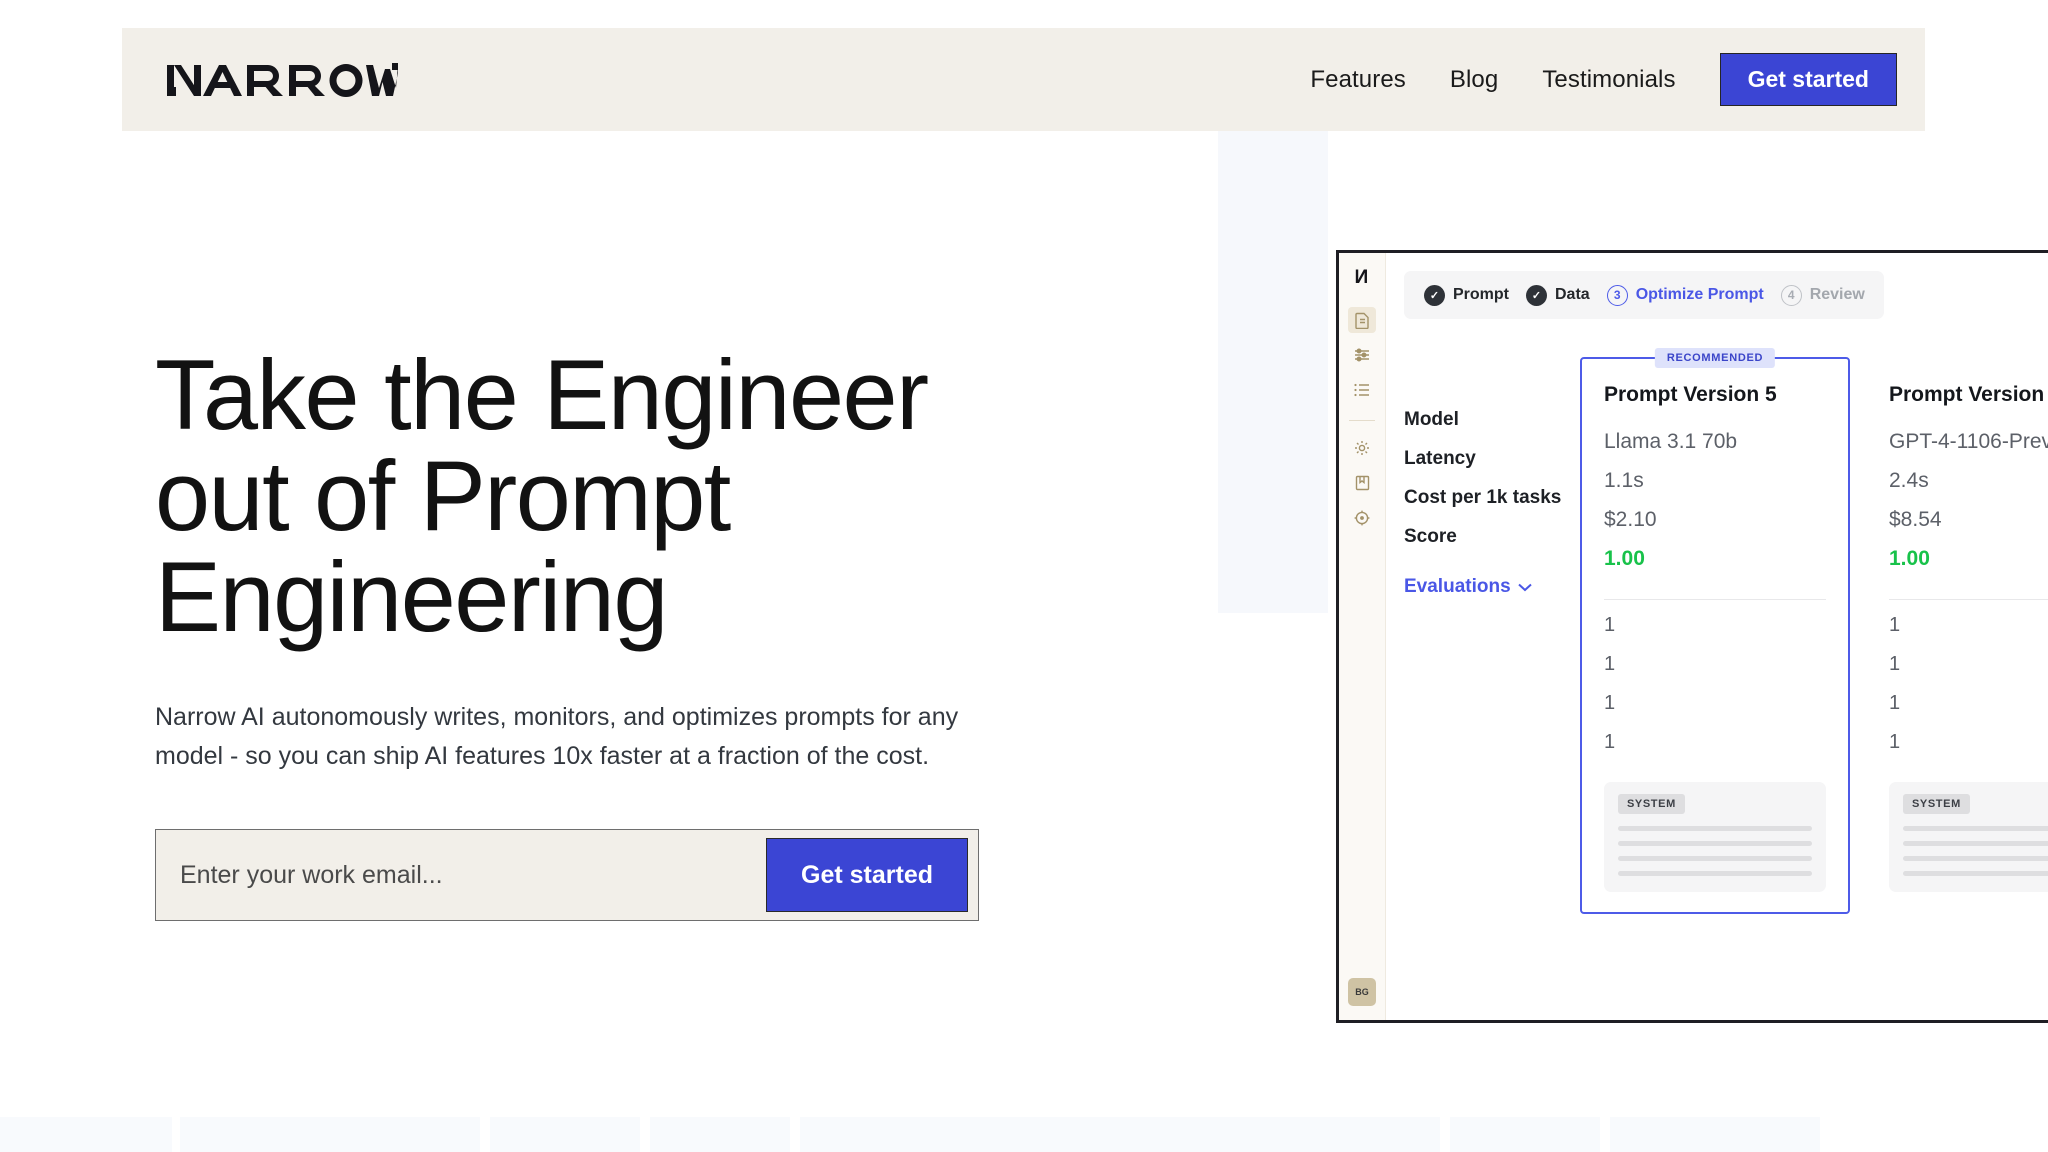 The width and height of the screenshot is (2048, 1152). I want to click on app-sidebar-rail: N BG, so click(1362, 636).